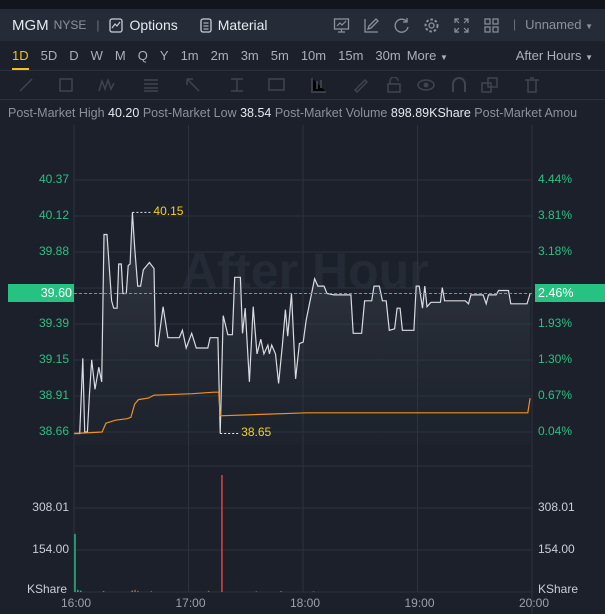  I want to click on volume-unit-label: KShare, so click(47, 589).